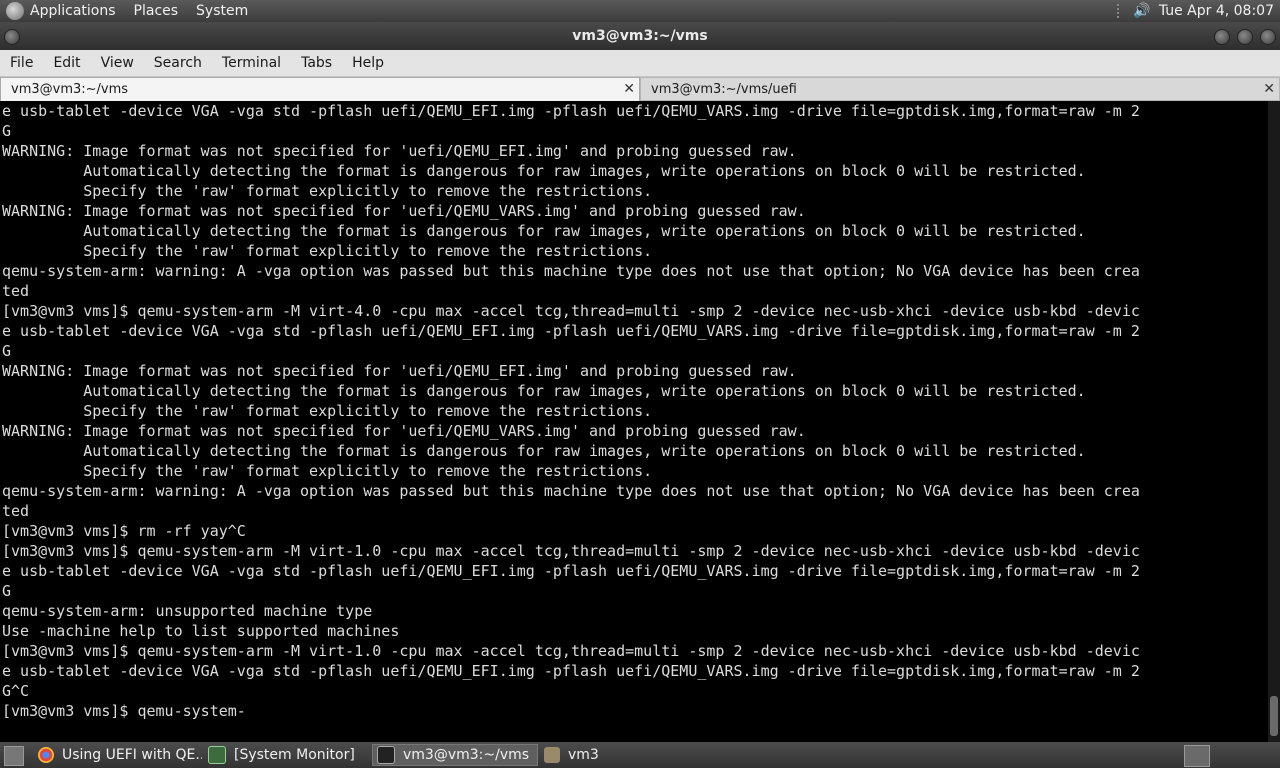 The image size is (1280, 768). What do you see at coordinates (124, 711) in the screenshot?
I see `terminal-line: [vm3@vm3 vms]$ qemu-system-` at bounding box center [124, 711].